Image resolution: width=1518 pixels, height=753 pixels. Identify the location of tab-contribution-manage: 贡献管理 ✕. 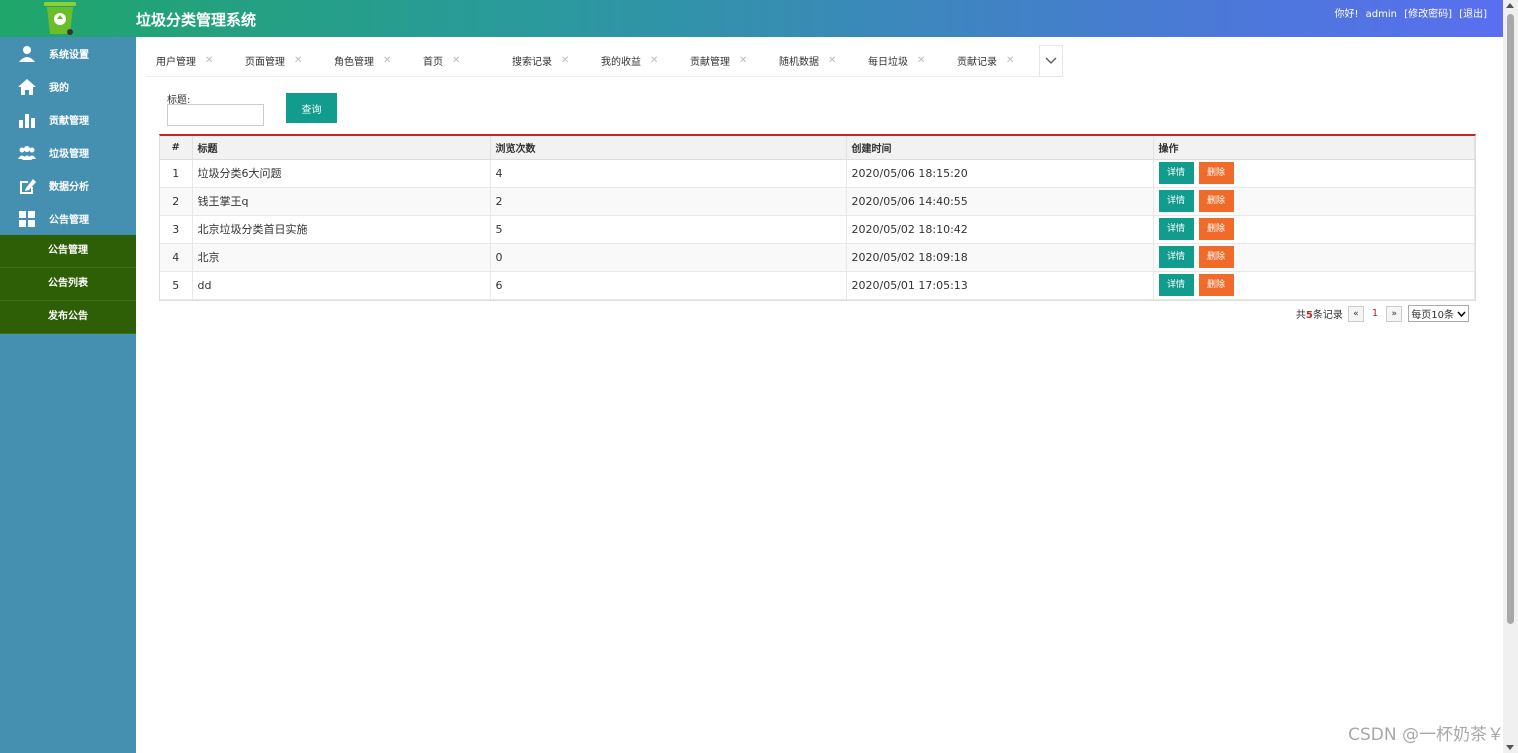
(724, 60).